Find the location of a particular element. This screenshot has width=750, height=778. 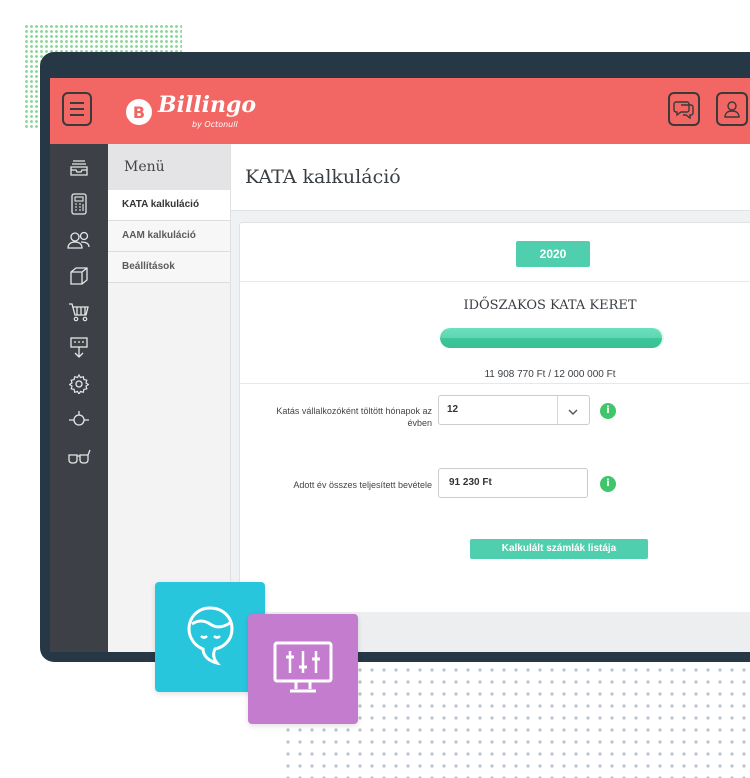

chevron-down-icon is located at coordinates (573, 411).